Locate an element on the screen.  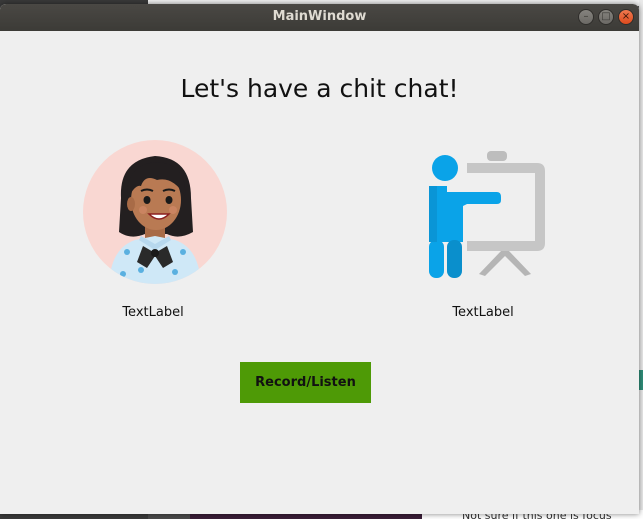
close-button: × is located at coordinates (626, 17).